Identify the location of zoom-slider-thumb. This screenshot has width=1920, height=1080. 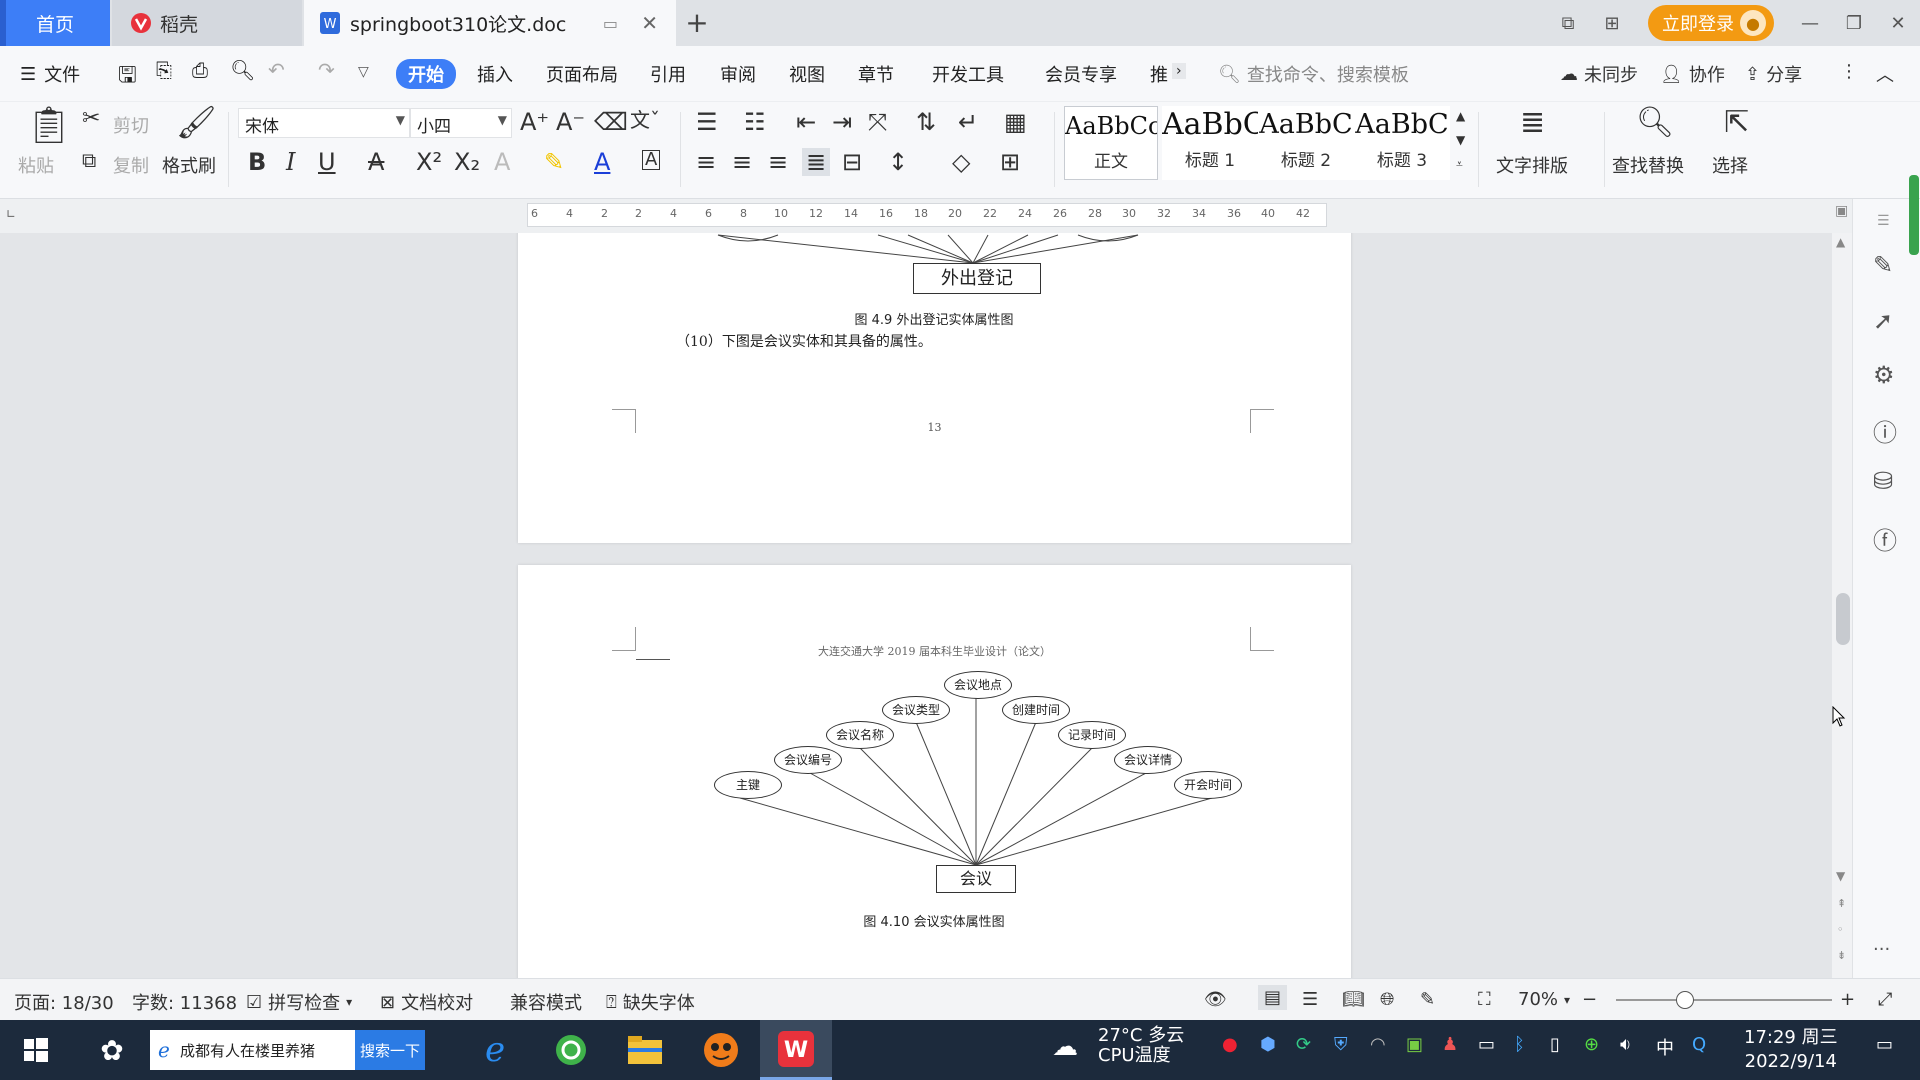
(1685, 1000).